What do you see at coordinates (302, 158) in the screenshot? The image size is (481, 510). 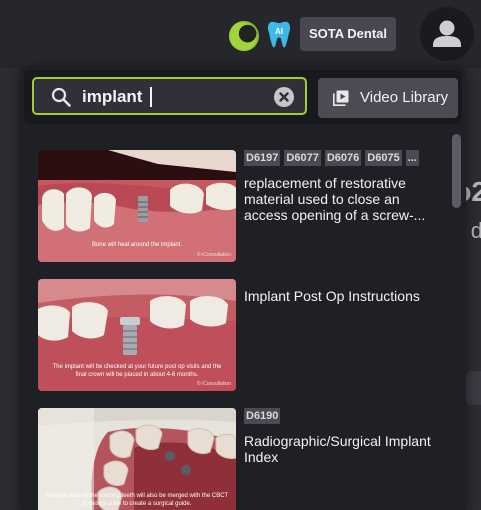 I see `code-badge: D6077` at bounding box center [302, 158].